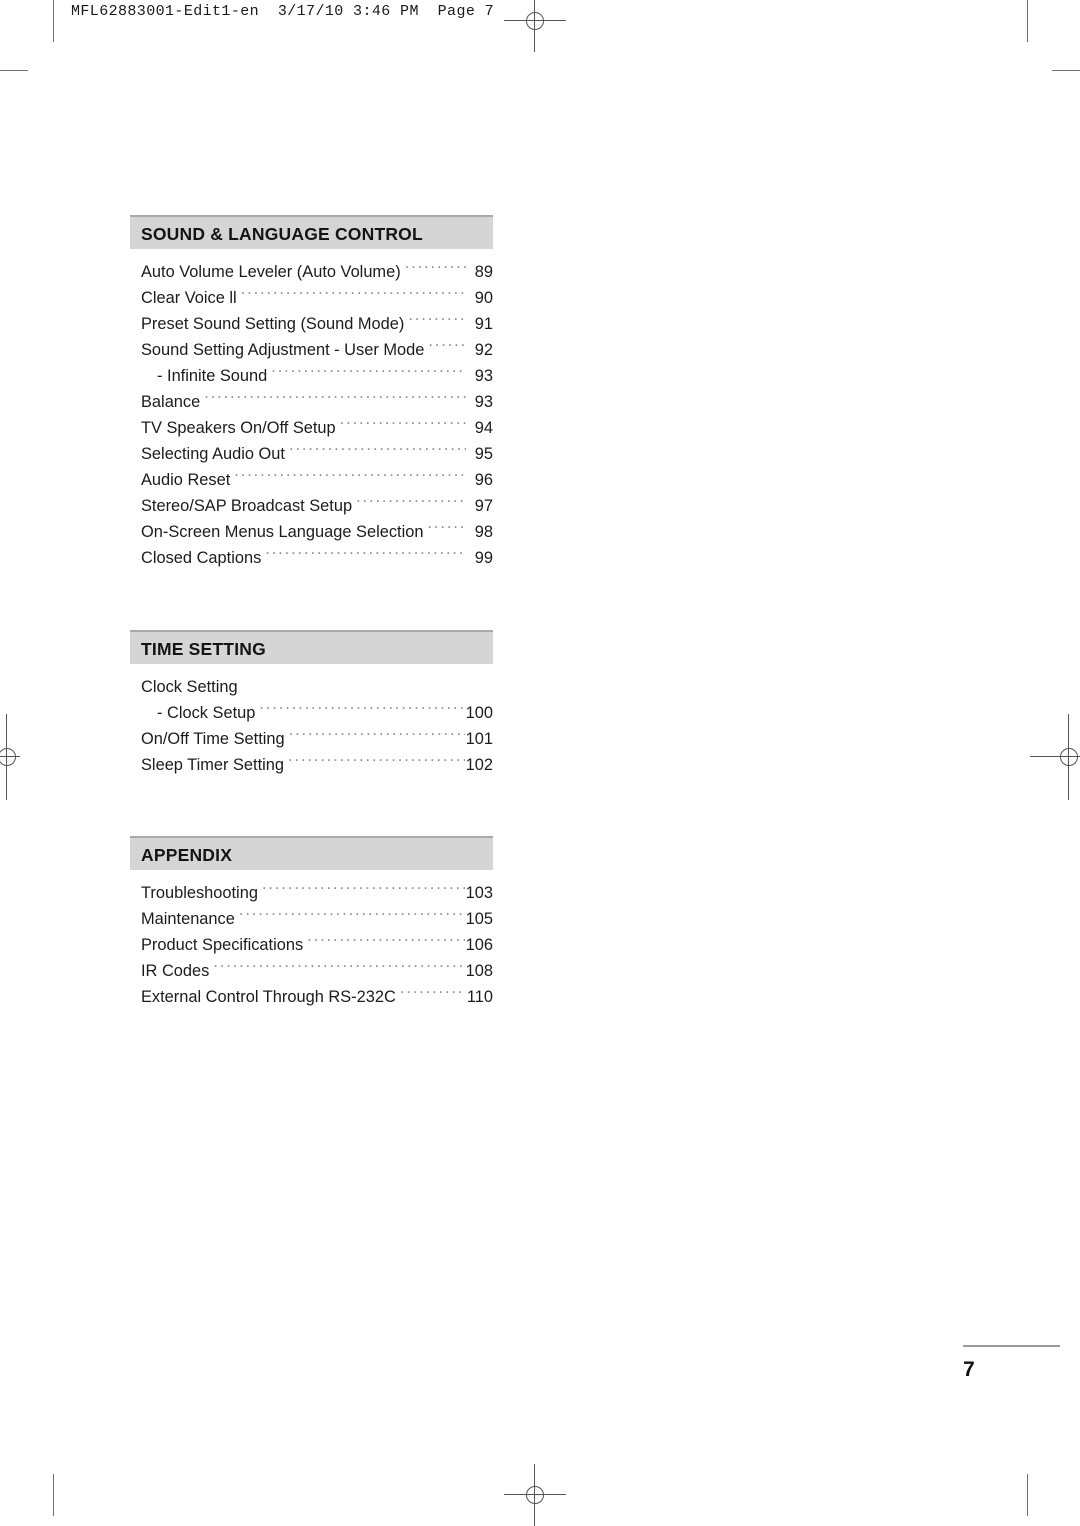  I want to click on toc-entry-page-number: 106, so click(479, 945).